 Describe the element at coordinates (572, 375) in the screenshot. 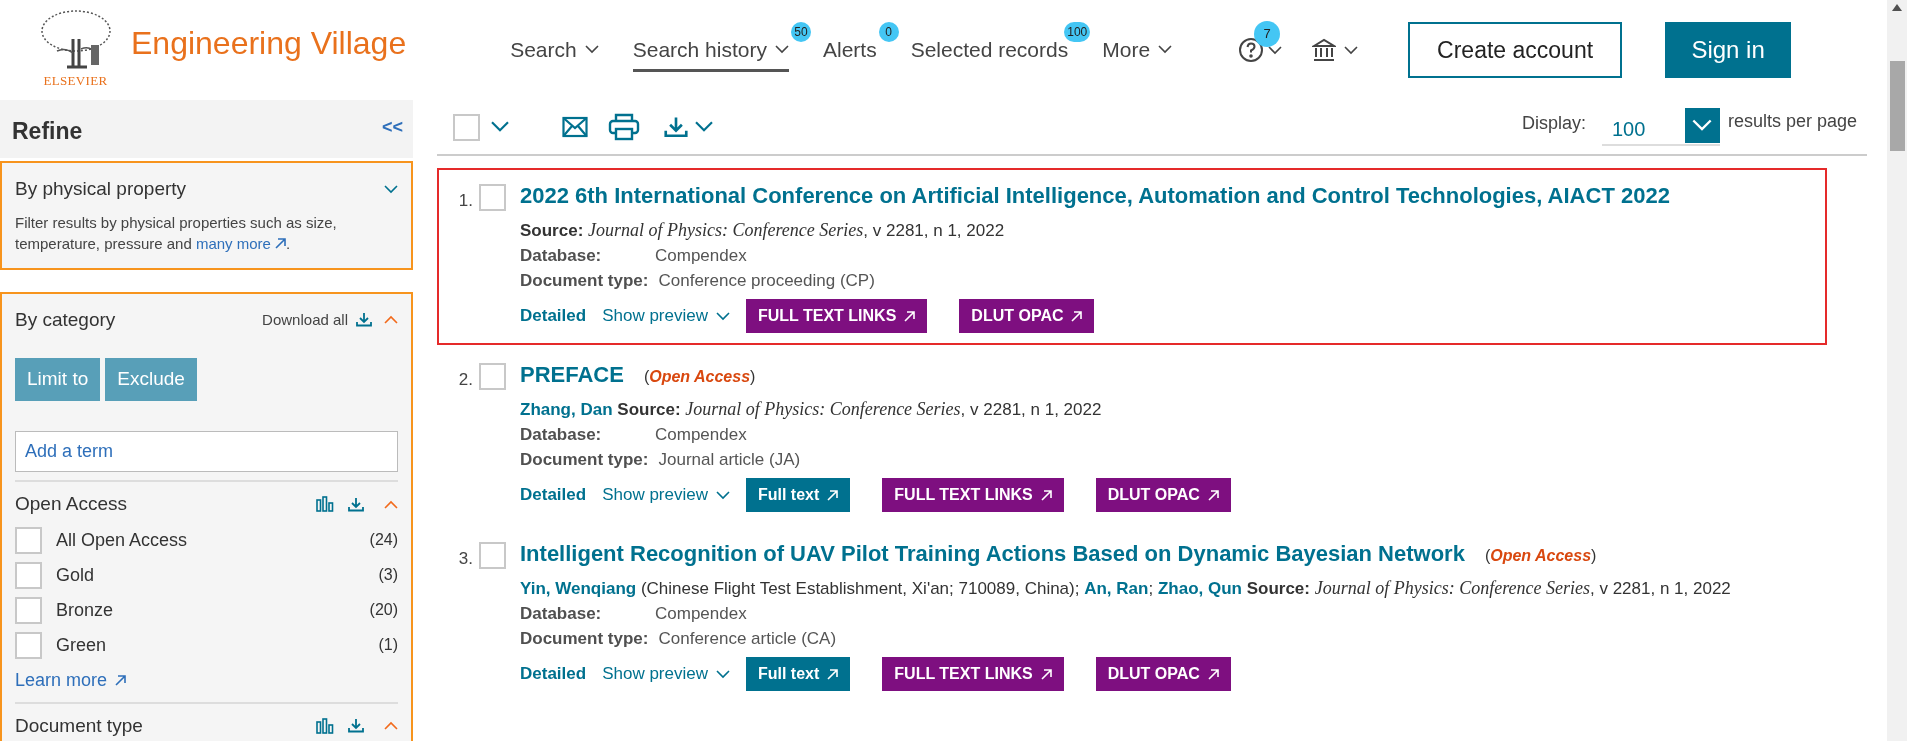

I see `result-title: PREFACE` at that location.